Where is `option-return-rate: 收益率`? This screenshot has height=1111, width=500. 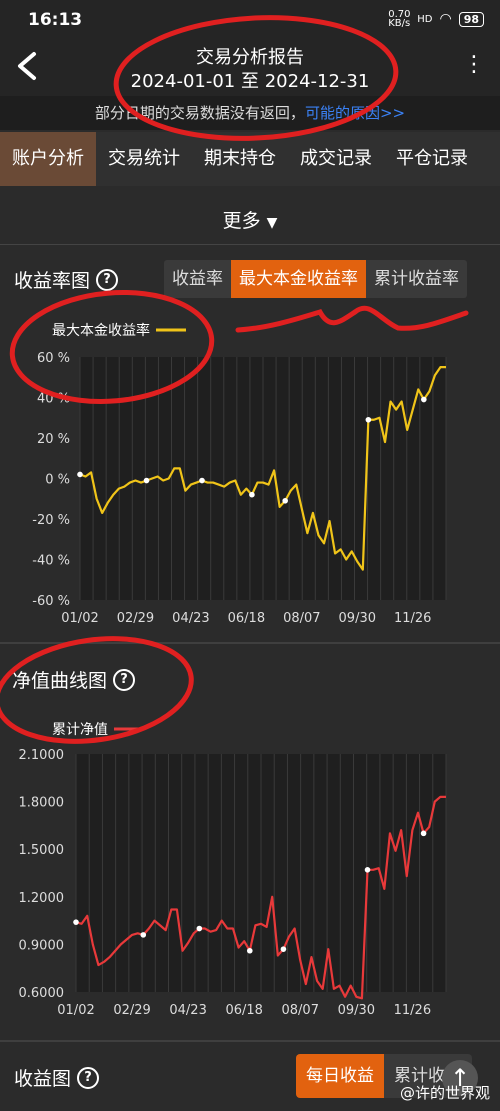
option-return-rate: 收益率 is located at coordinates (197, 279).